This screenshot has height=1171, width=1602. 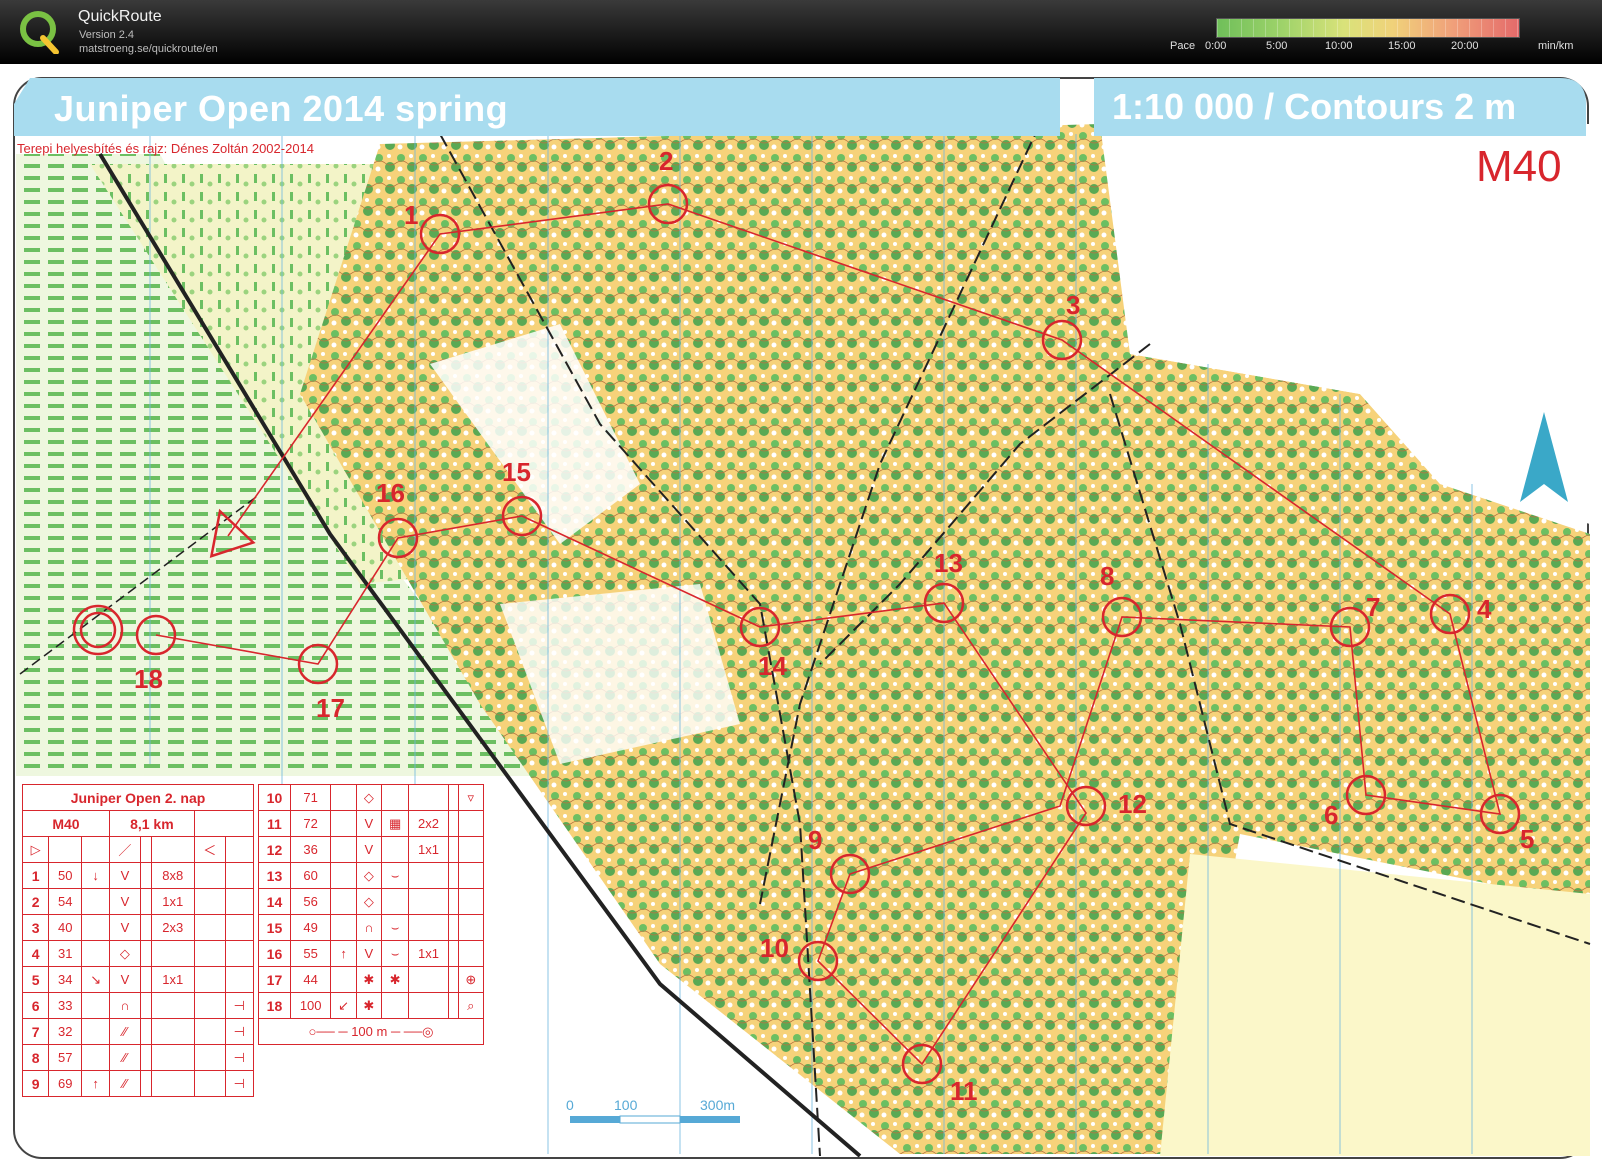 I want to click on pace-label: Pace, so click(x=1183, y=46).